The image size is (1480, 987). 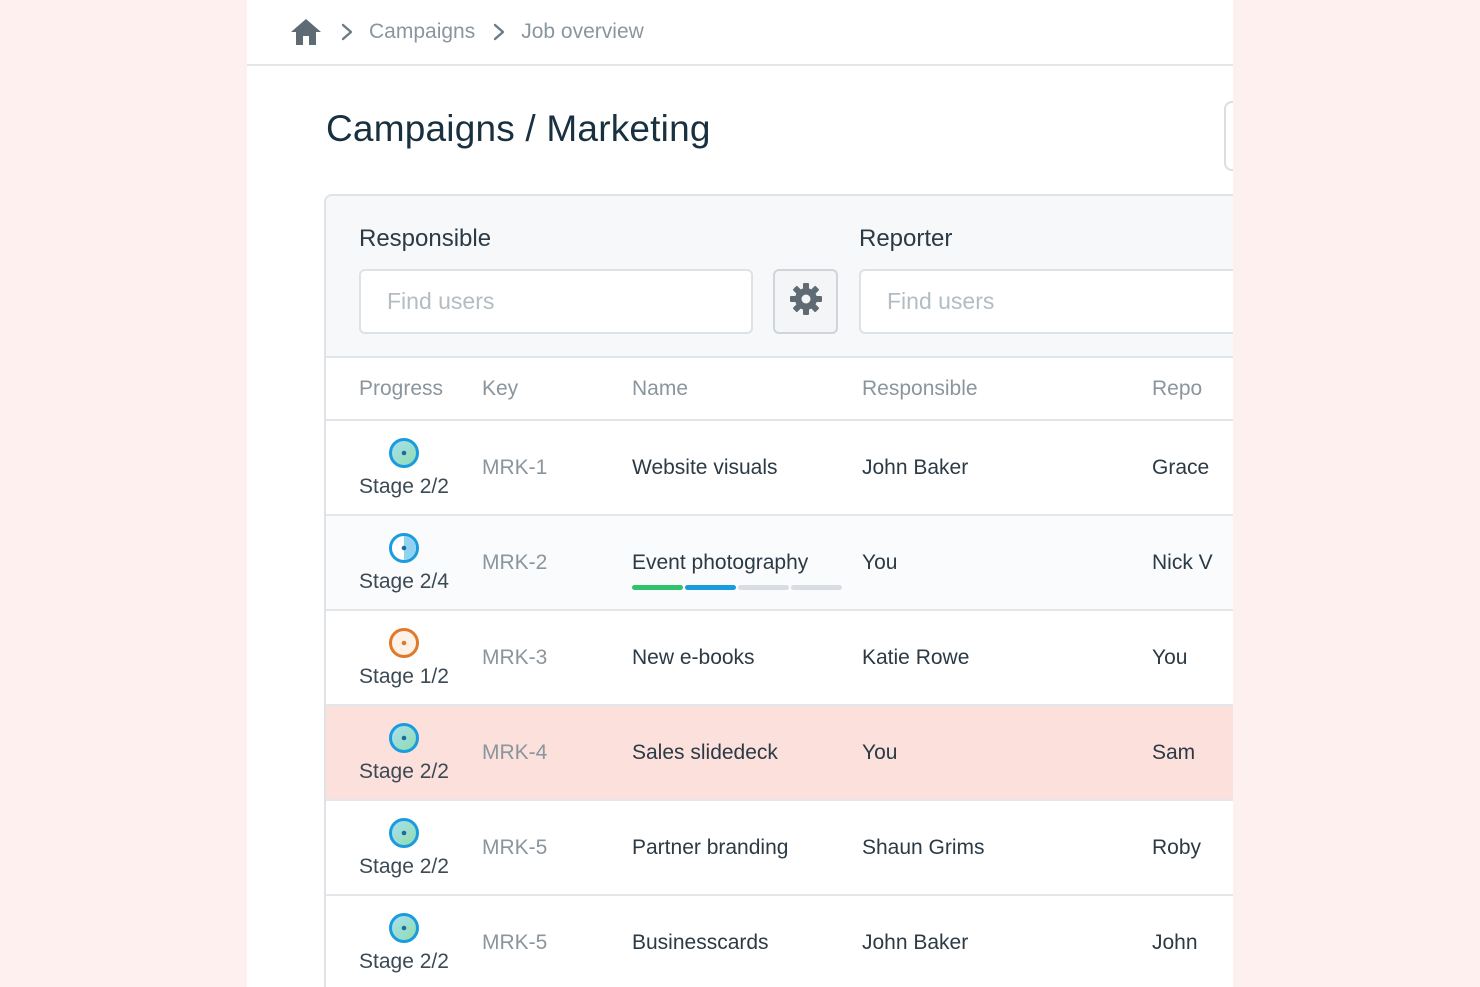 I want to click on settings-button, so click(x=805, y=301).